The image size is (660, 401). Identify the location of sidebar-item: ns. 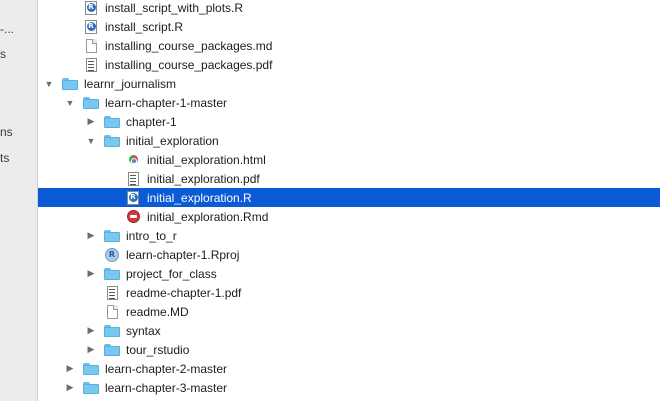
(6, 132).